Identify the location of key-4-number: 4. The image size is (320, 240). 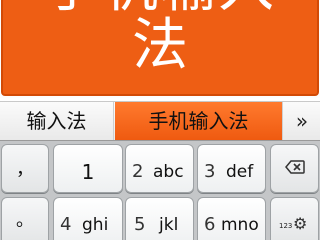
(66, 224).